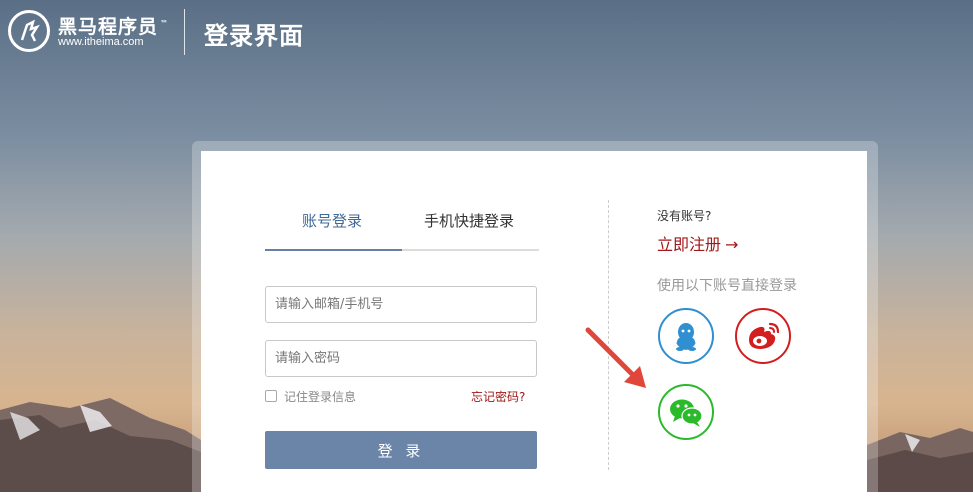 The height and width of the screenshot is (501, 973). Describe the element at coordinates (732, 244) in the screenshot. I see `arrow-right-icon: →` at that location.